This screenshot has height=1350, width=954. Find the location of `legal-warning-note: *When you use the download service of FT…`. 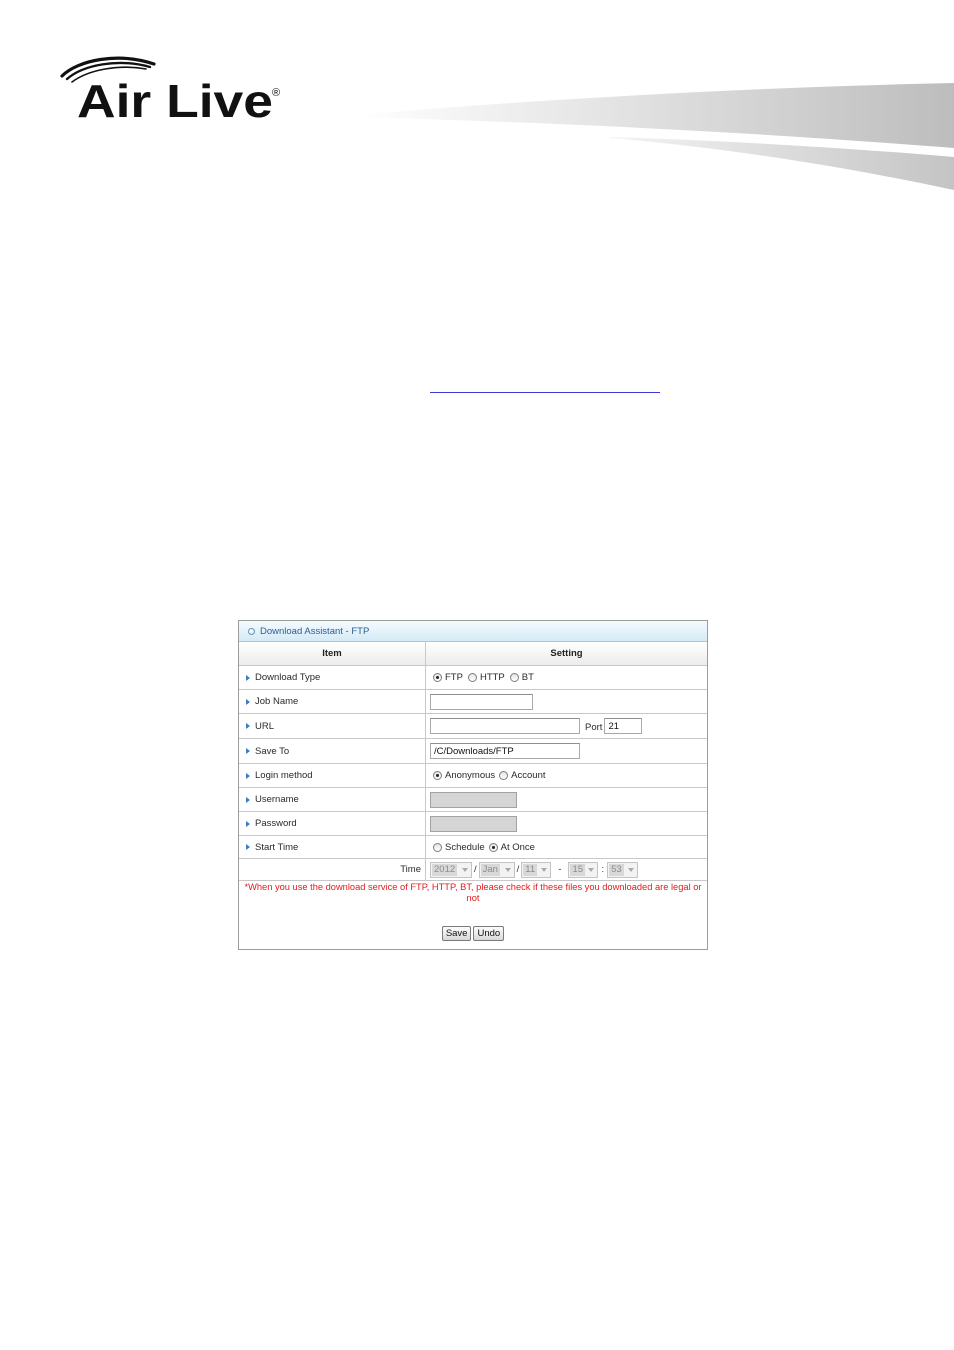

legal-warning-note: *When you use the download service of FT… is located at coordinates (473, 892).